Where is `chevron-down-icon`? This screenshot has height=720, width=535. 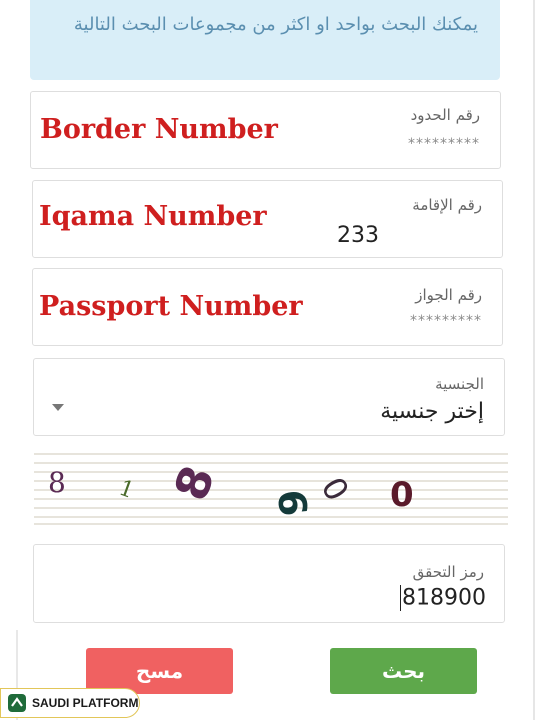 chevron-down-icon is located at coordinates (58, 407).